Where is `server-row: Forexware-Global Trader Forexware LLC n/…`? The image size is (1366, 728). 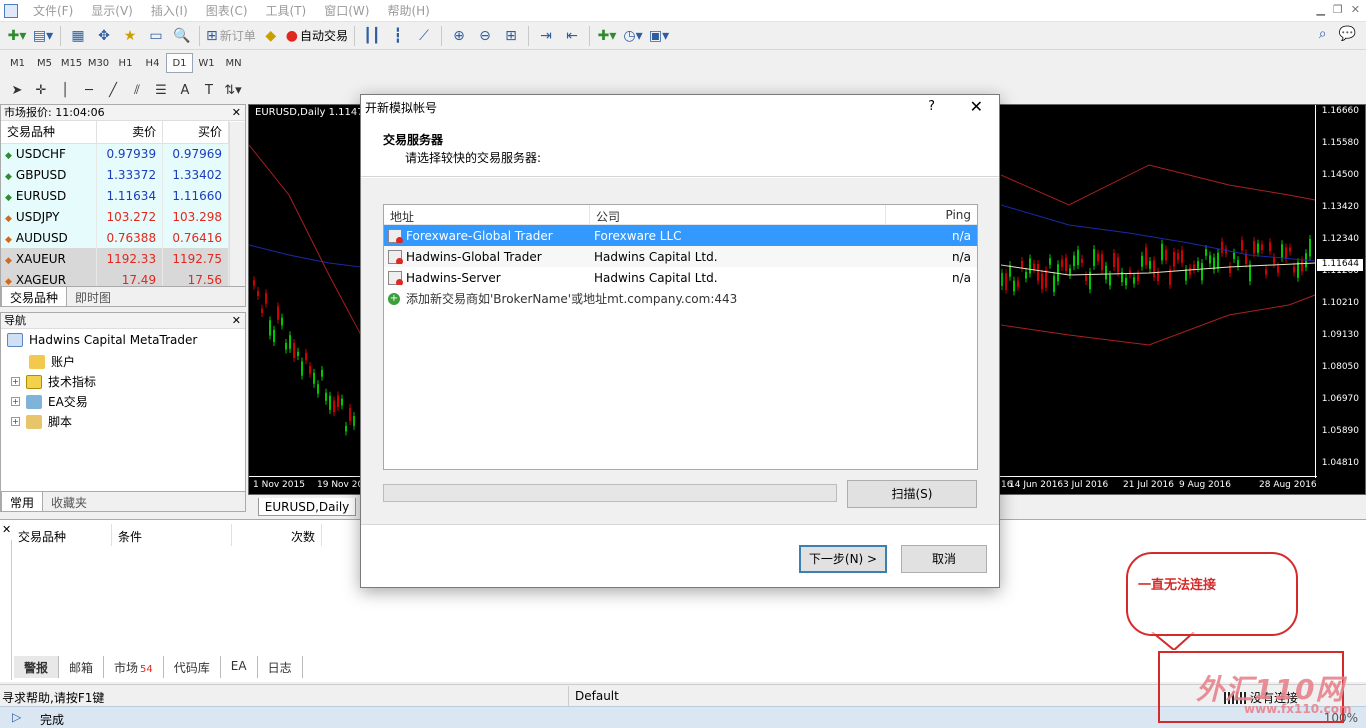
server-row: Forexware-Global Trader Forexware LLC n/… is located at coordinates (680, 235).